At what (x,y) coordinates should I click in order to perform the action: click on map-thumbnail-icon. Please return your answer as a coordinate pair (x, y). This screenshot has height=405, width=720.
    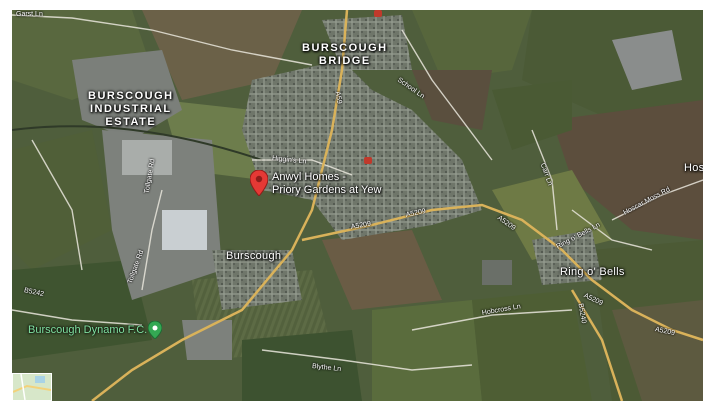
    Looking at the image, I should click on (32, 387).